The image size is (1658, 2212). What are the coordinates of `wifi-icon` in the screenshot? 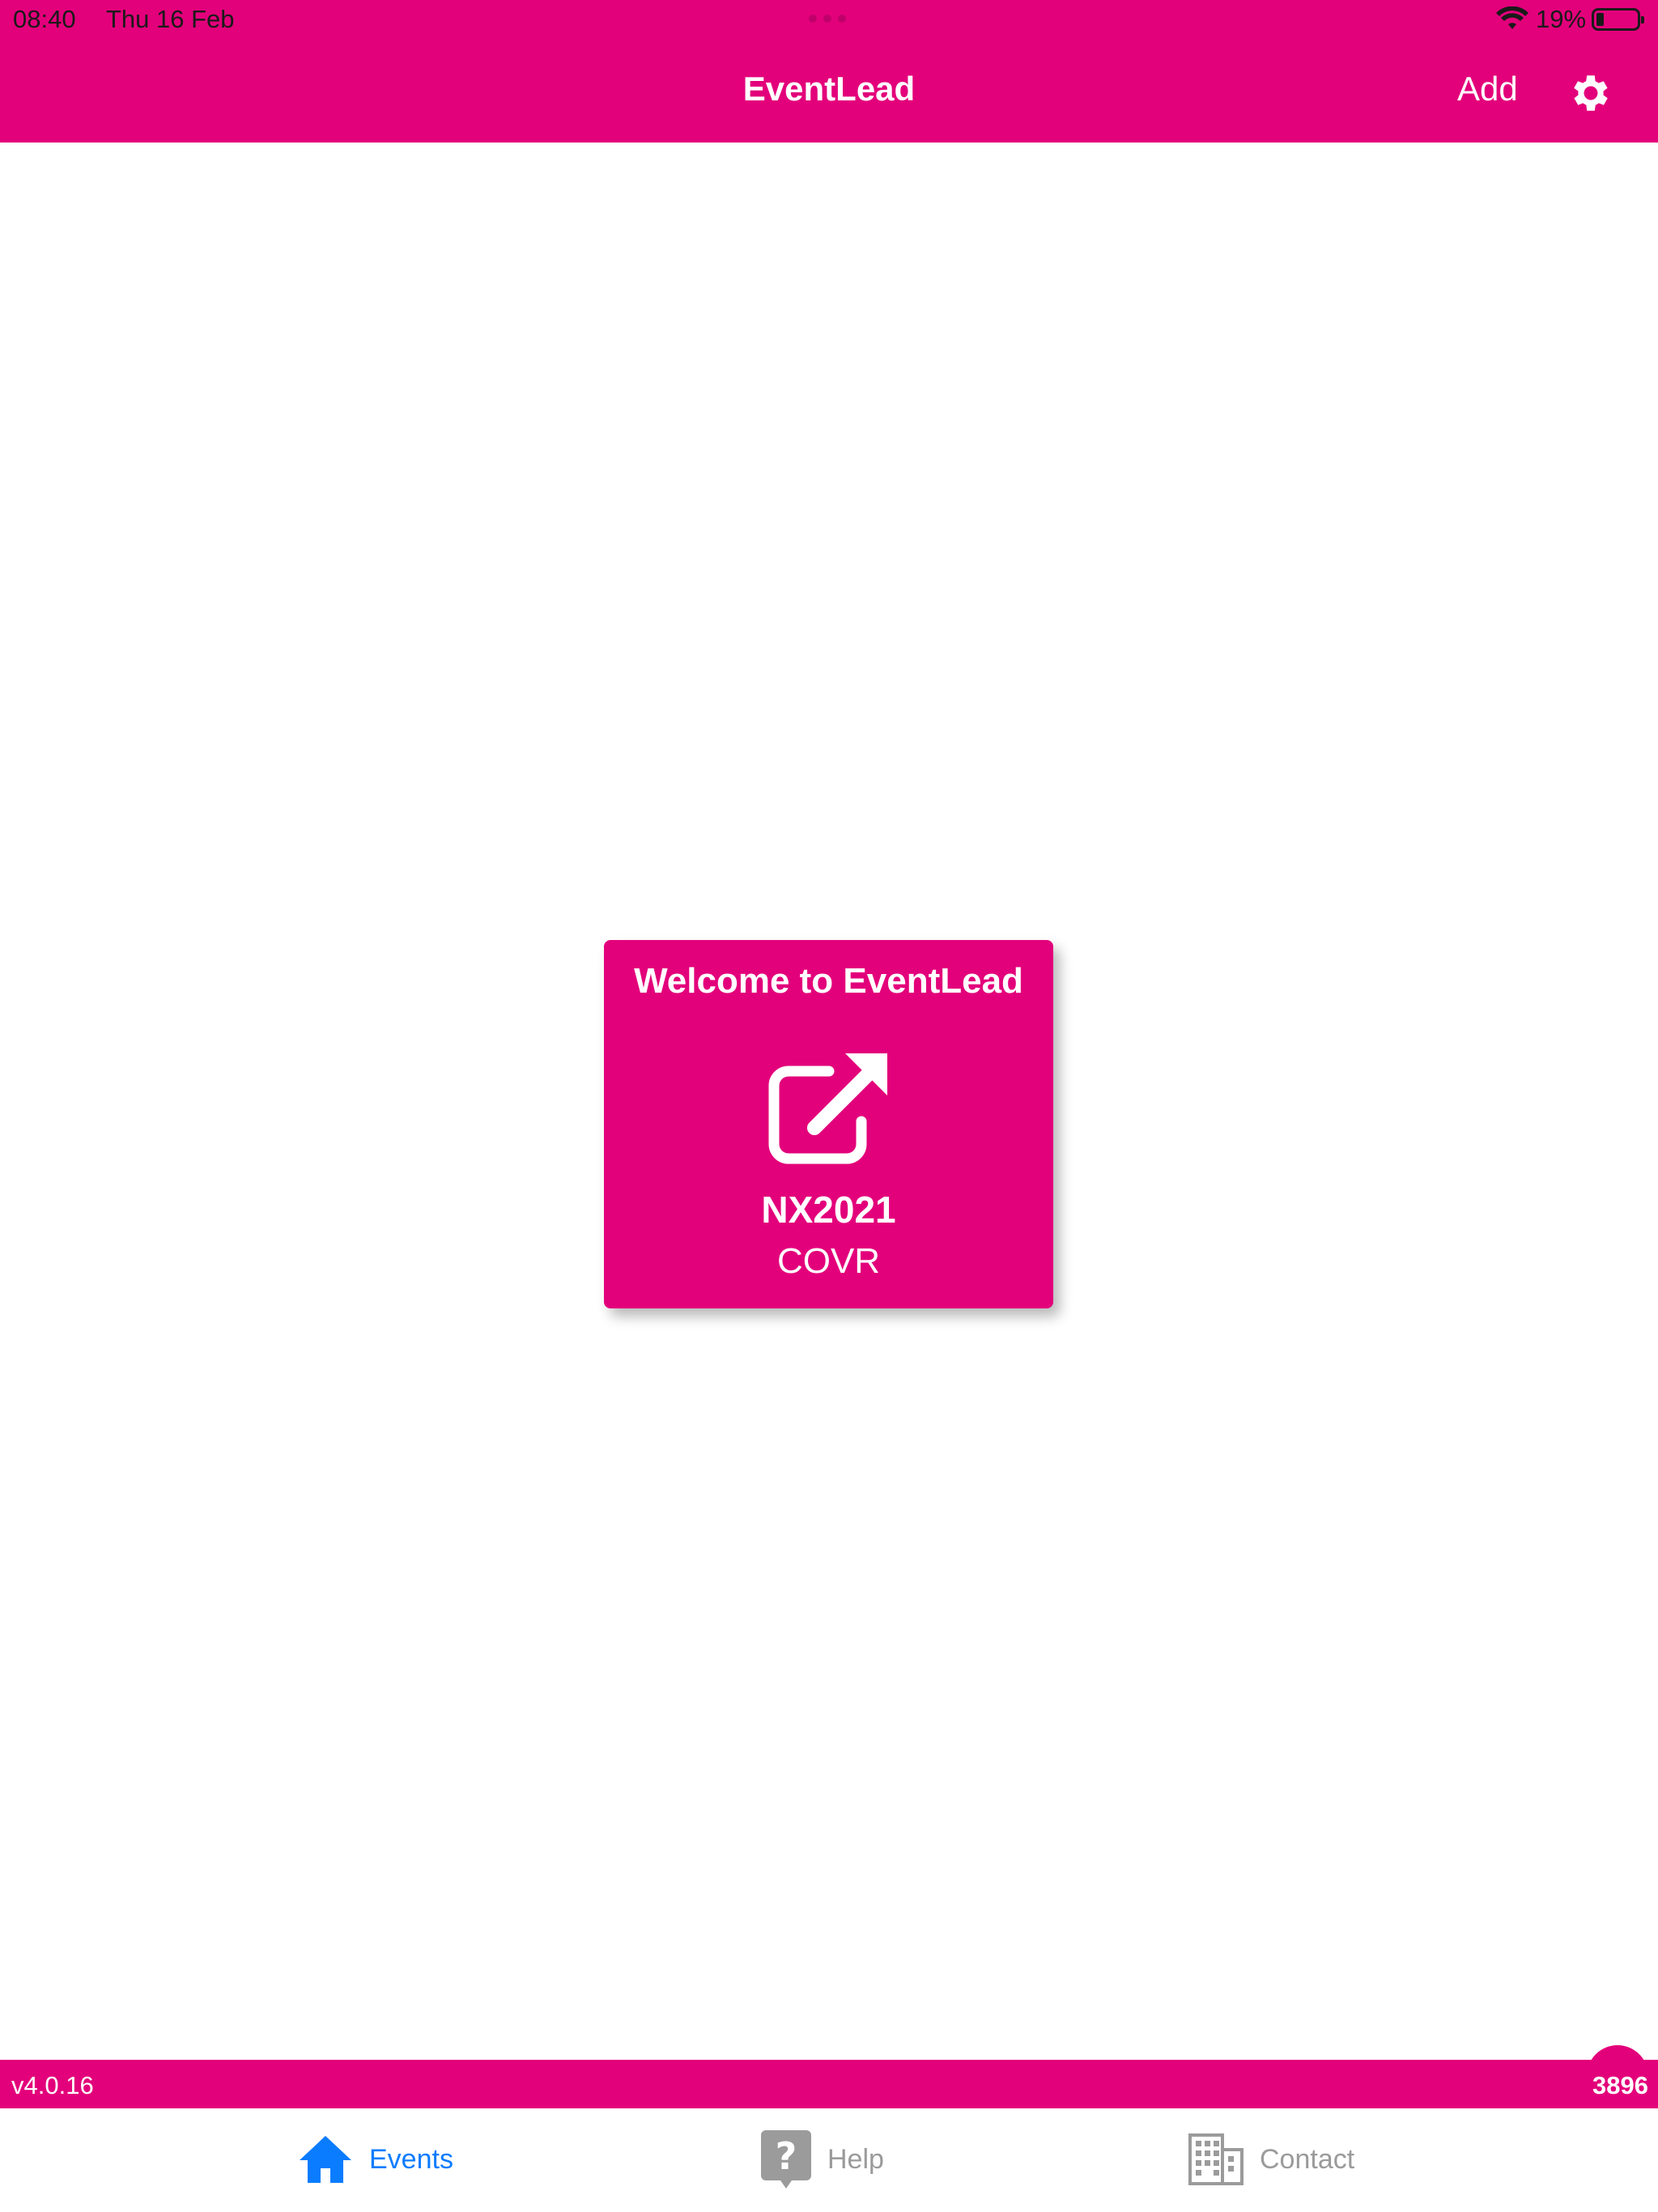 It's located at (1512, 18).